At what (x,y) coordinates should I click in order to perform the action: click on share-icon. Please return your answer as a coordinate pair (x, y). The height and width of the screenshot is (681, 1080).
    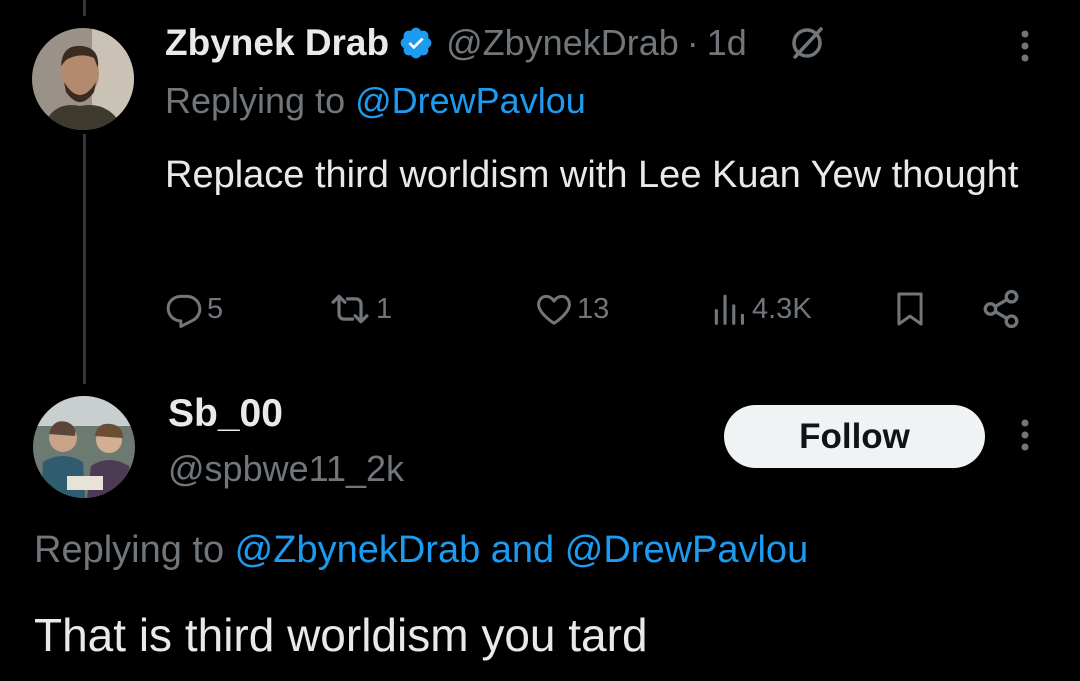
    Looking at the image, I should click on (1001, 309).